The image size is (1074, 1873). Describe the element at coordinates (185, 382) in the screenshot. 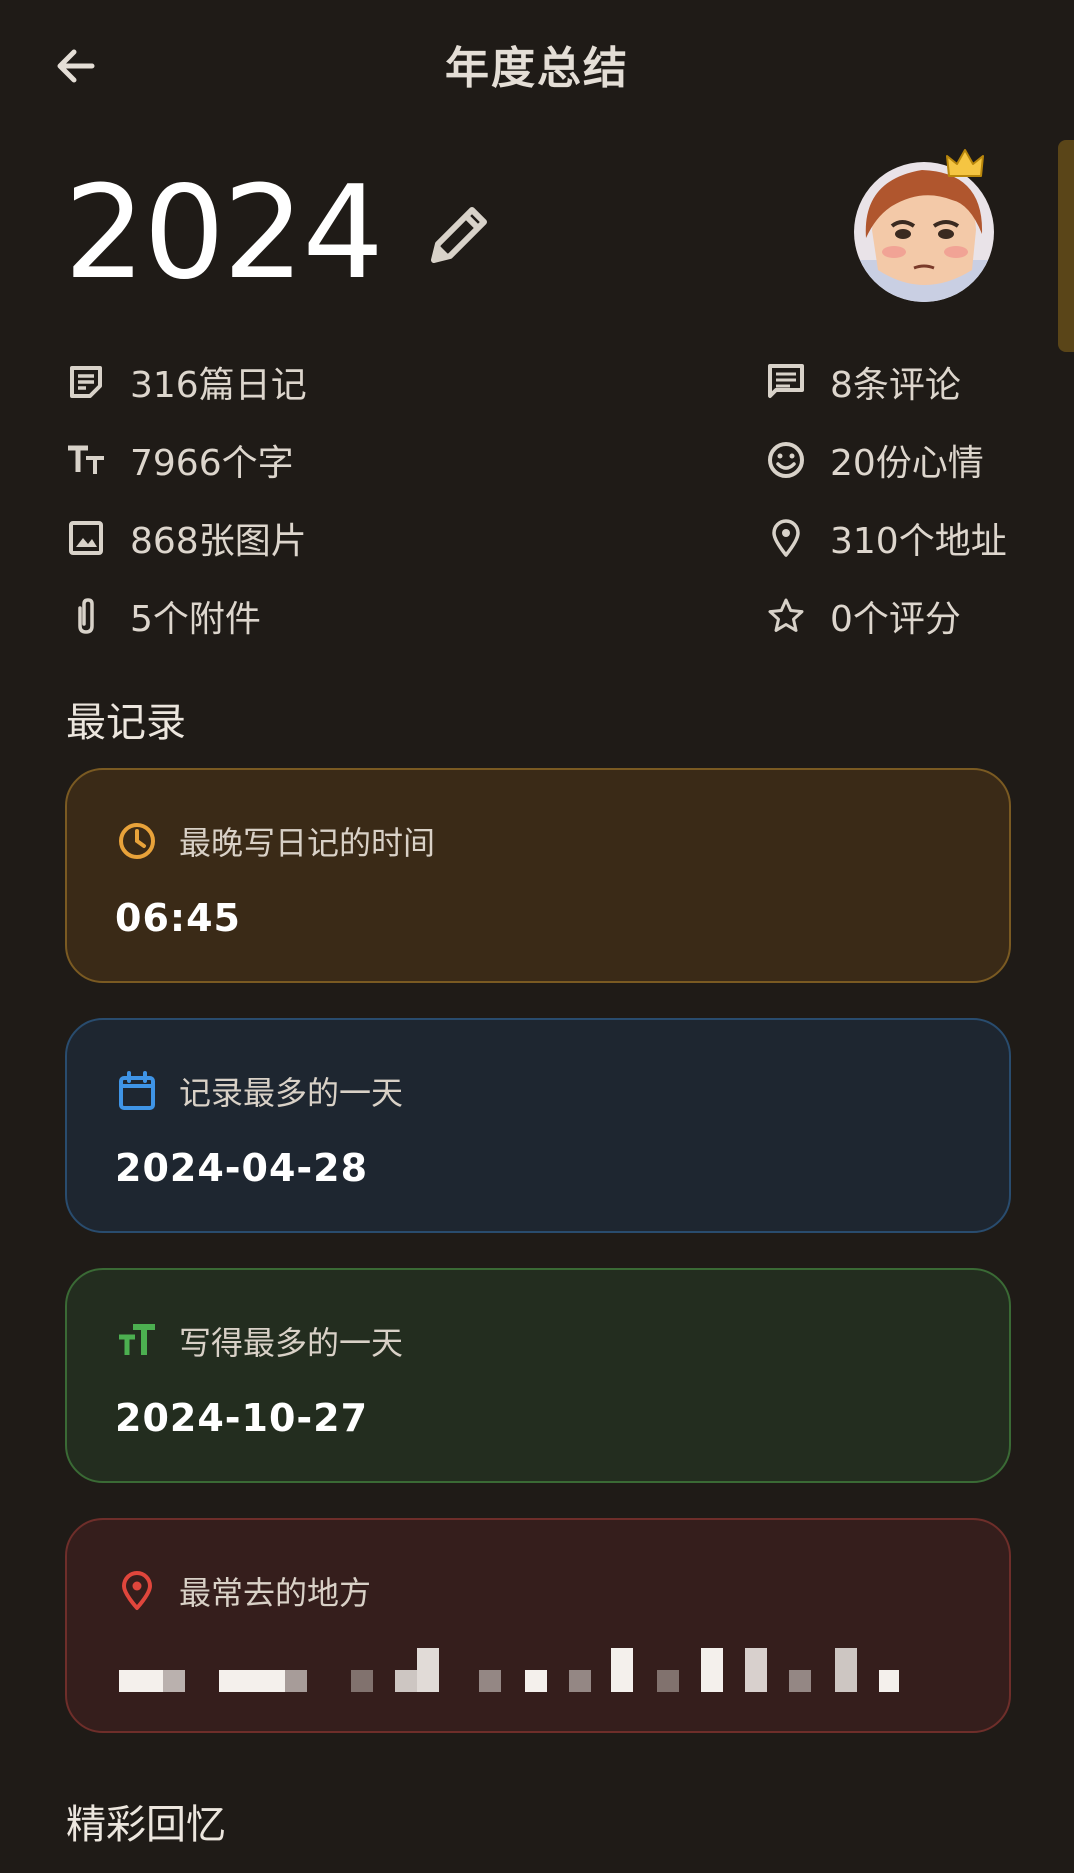

I see `stat-diary-count: 316篇日记` at that location.